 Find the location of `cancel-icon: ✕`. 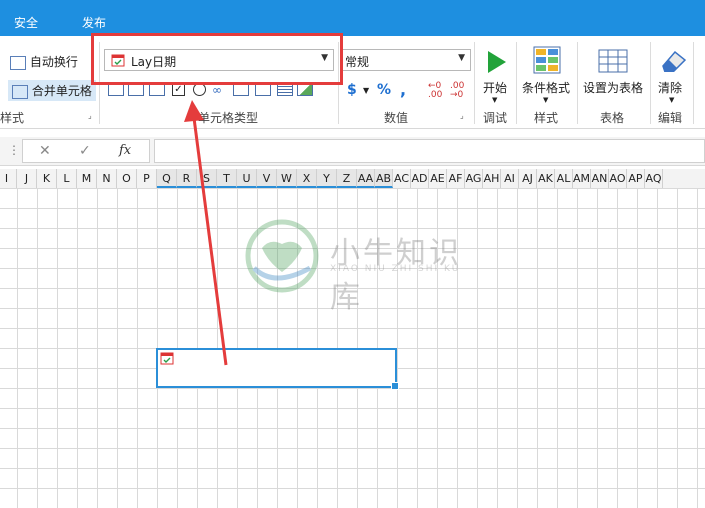

cancel-icon: ✕ is located at coordinates (45, 151).